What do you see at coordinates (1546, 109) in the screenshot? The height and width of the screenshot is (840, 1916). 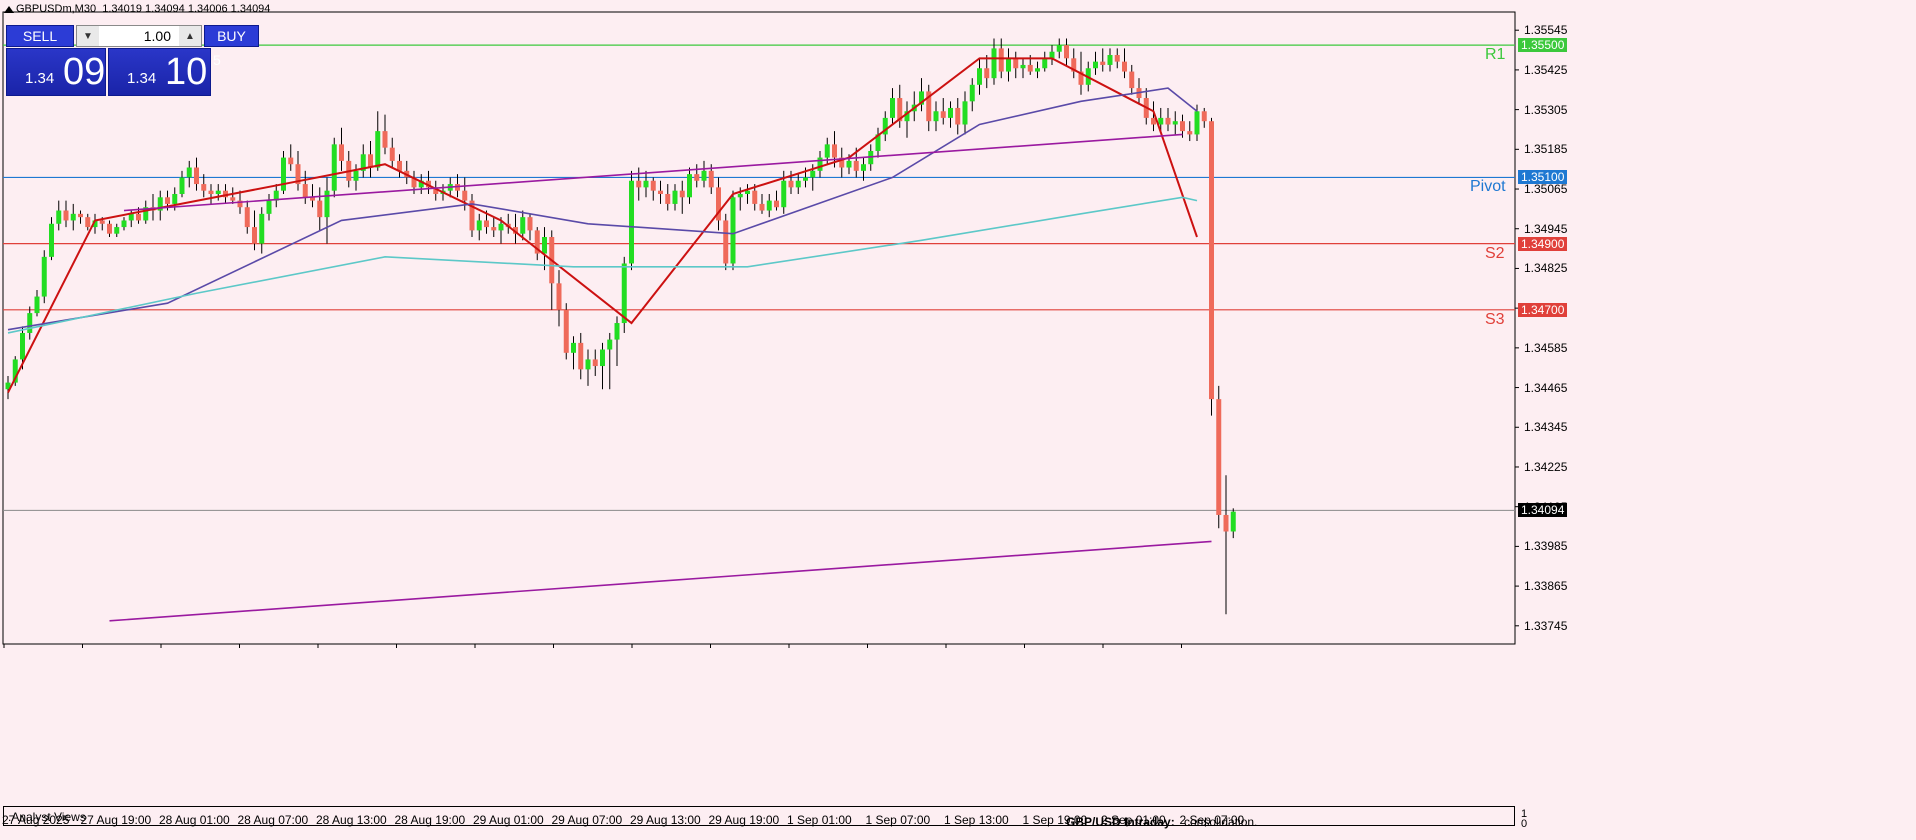 I see `y-tick-label: 1.35305` at bounding box center [1546, 109].